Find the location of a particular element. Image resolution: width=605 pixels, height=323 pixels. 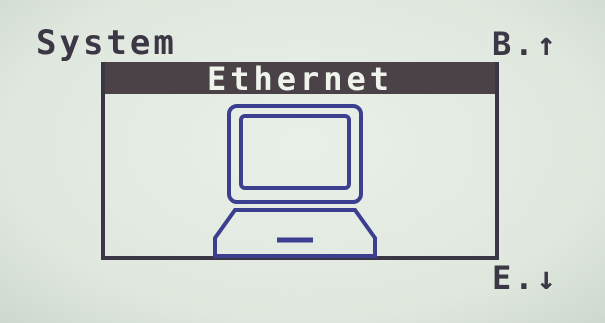

laptop-computer-icon is located at coordinates (295, 181).